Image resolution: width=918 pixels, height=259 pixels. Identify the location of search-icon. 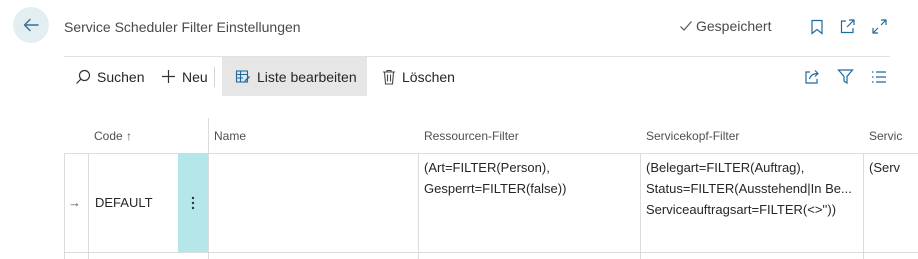
(83, 76).